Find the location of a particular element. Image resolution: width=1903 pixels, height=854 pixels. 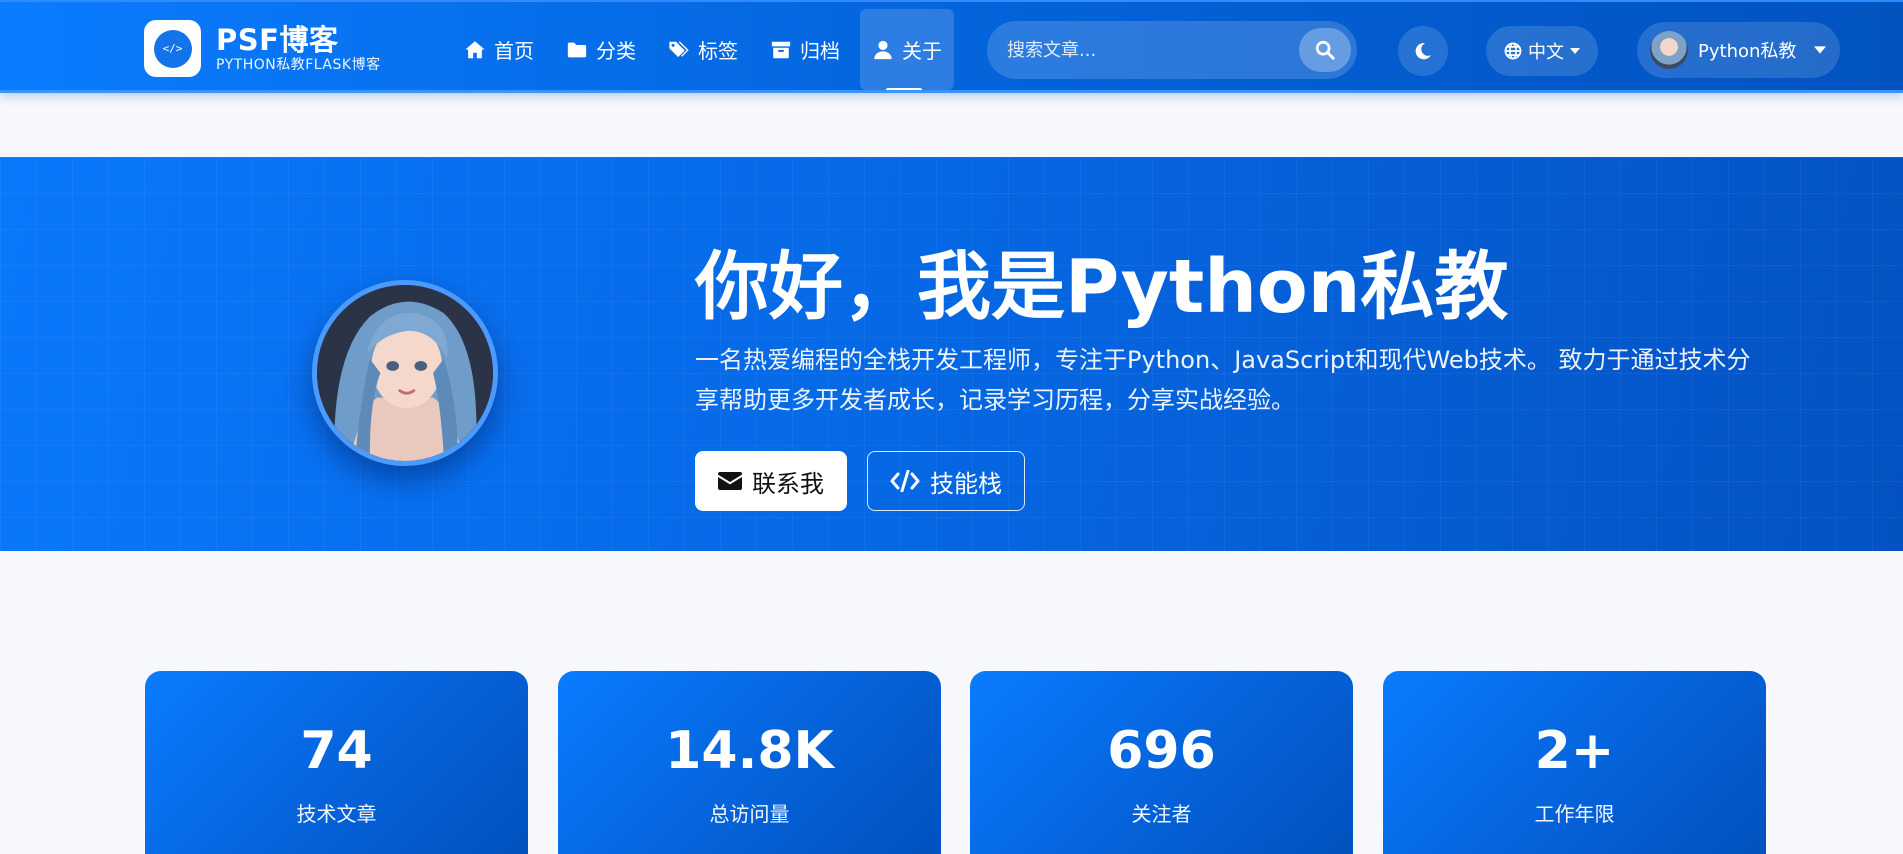

nav-item-label: 标签 is located at coordinates (718, 51).